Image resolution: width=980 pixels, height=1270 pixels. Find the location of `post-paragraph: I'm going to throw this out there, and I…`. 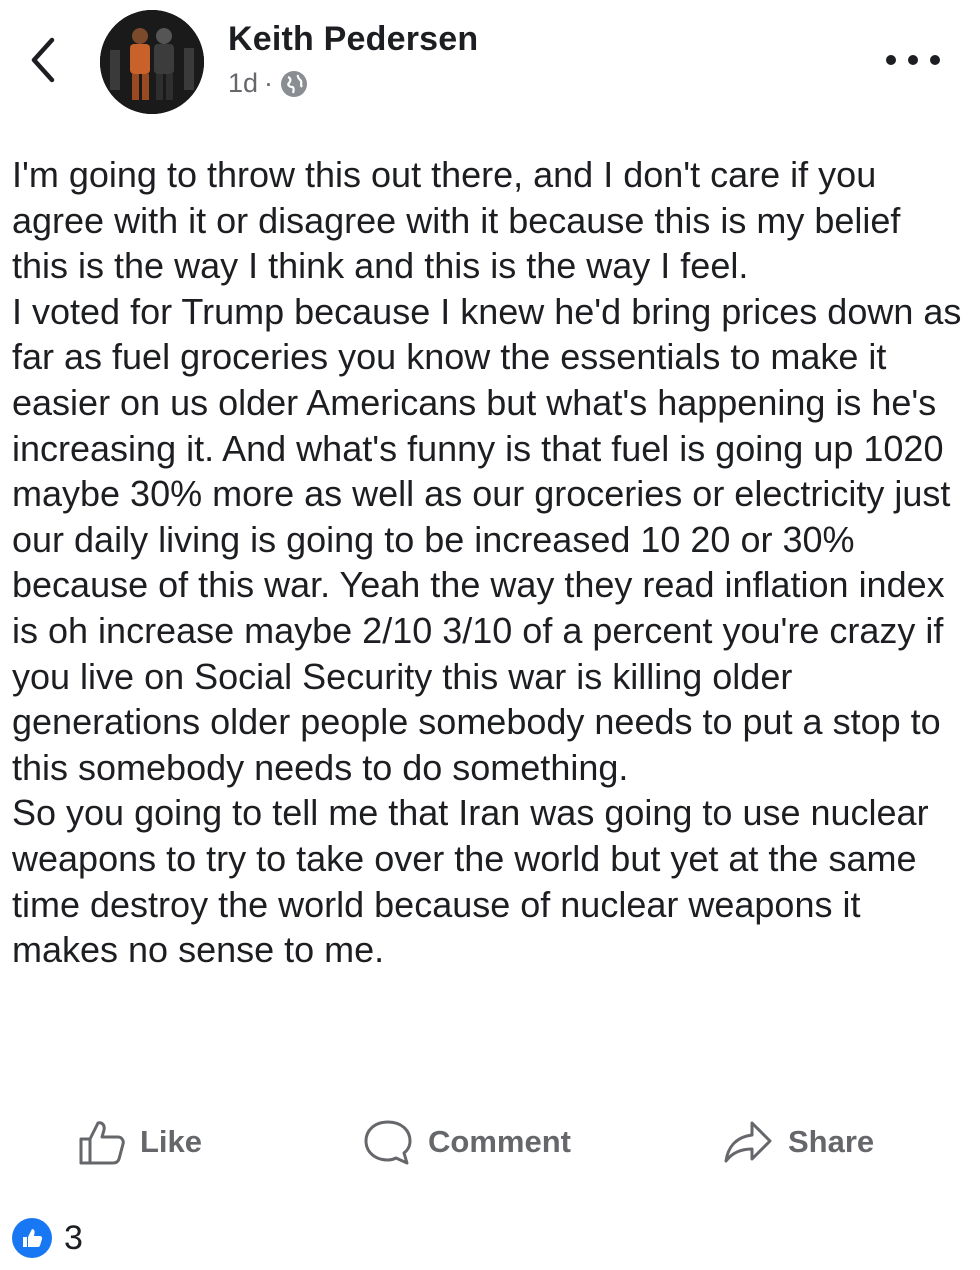

post-paragraph: I'm going to throw this out there, and I… is located at coordinates (456, 220).